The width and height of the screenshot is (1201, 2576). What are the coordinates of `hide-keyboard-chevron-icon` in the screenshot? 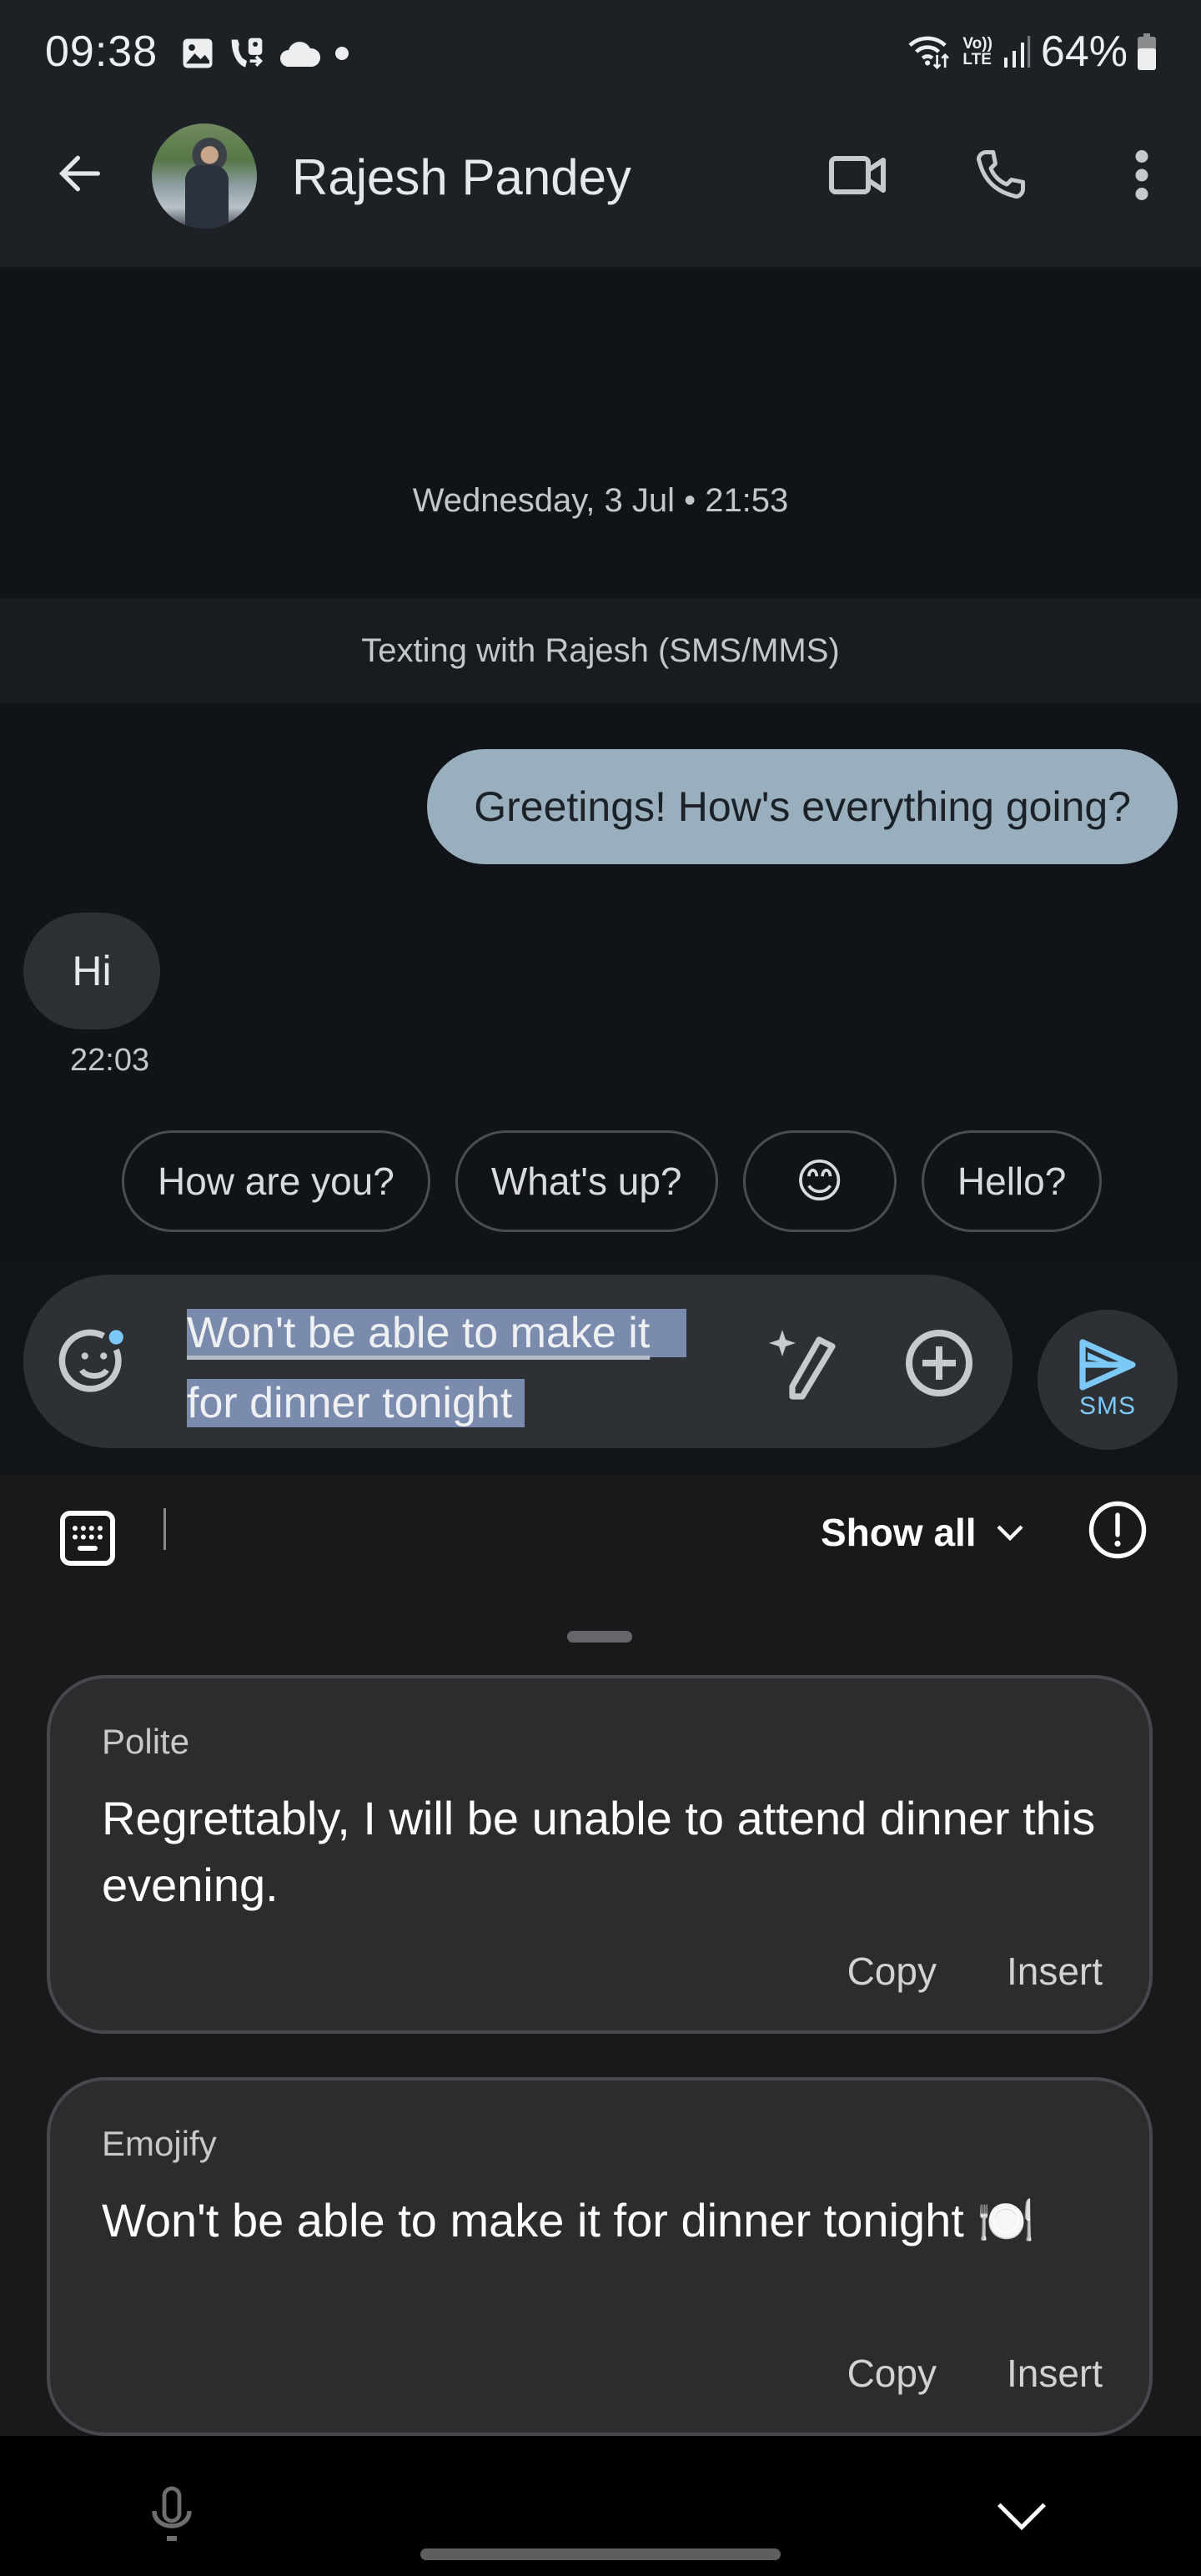 It's located at (1022, 2516).